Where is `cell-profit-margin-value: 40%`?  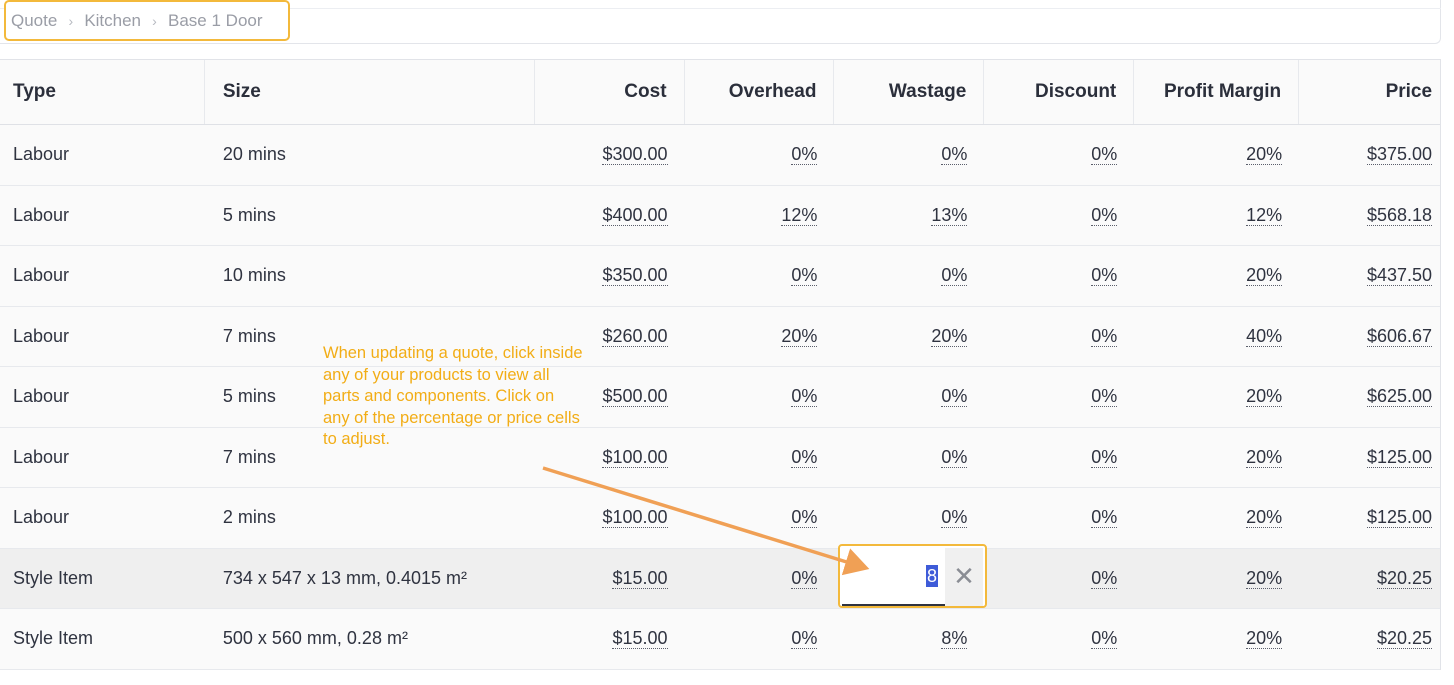 cell-profit-margin-value: 40% is located at coordinates (1264, 336).